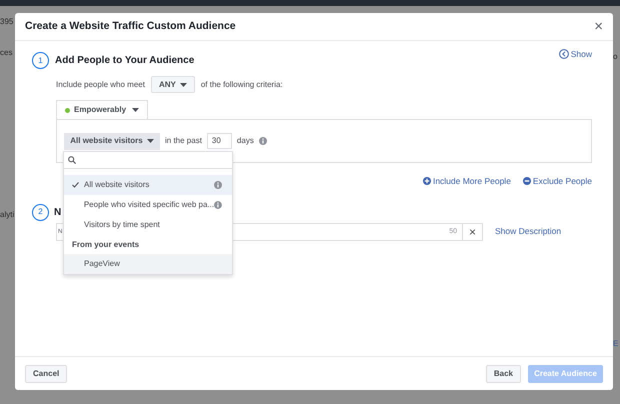  Describe the element at coordinates (148, 264) in the screenshot. I see `dropdown-option: PageView` at that location.